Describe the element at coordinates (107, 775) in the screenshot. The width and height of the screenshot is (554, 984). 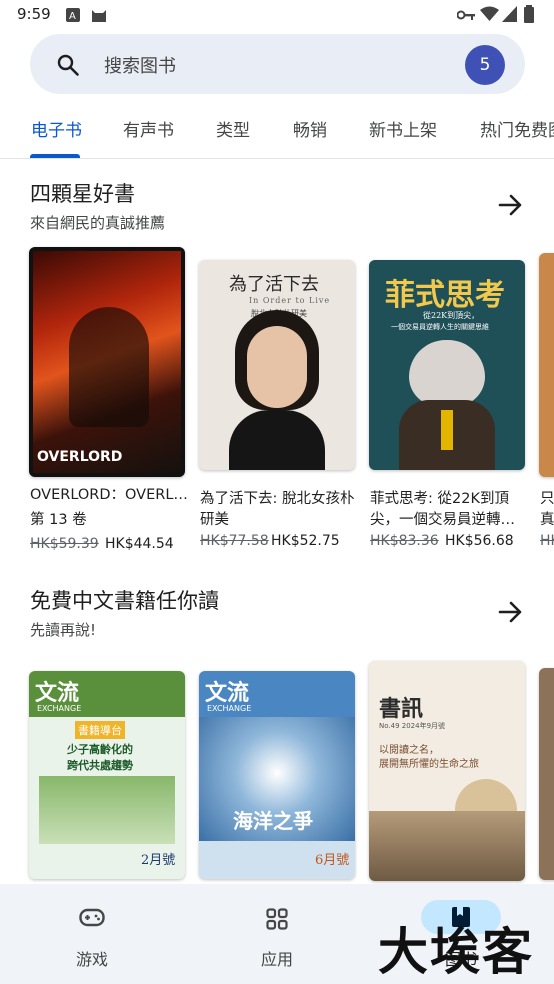
I see `book-cover: 文流 EXCHANGE 書籍導台 少子高齡化的 跨代共處趨勢 2月號` at that location.